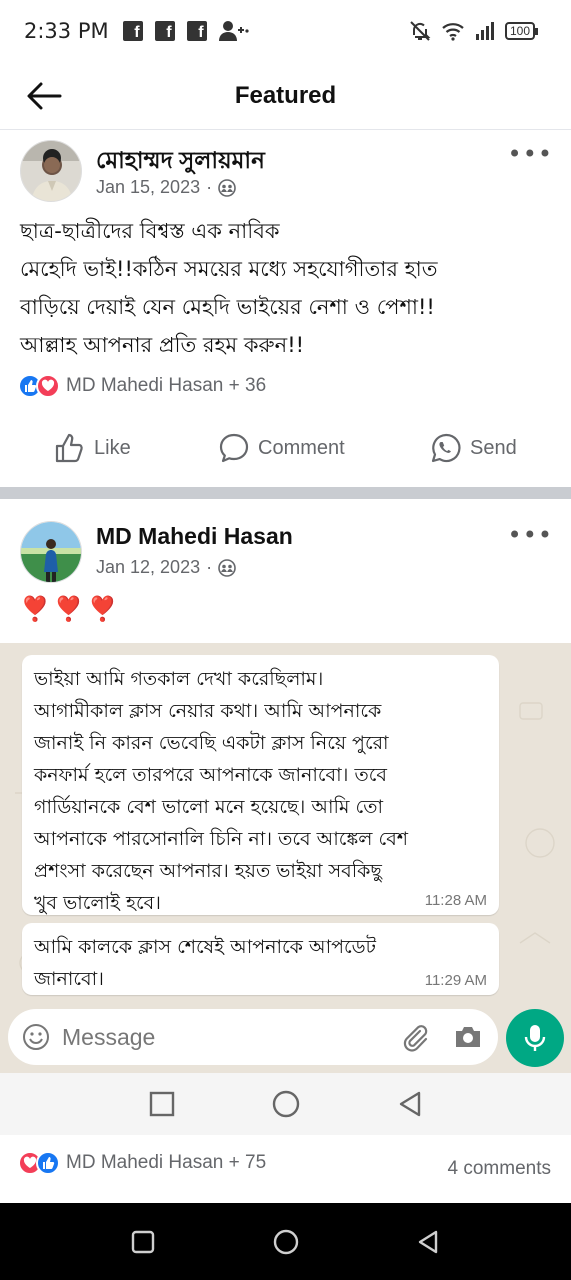 The height and width of the screenshot is (1280, 571). What do you see at coordinates (36, 1037) in the screenshot?
I see `emoji-icon` at bounding box center [36, 1037].